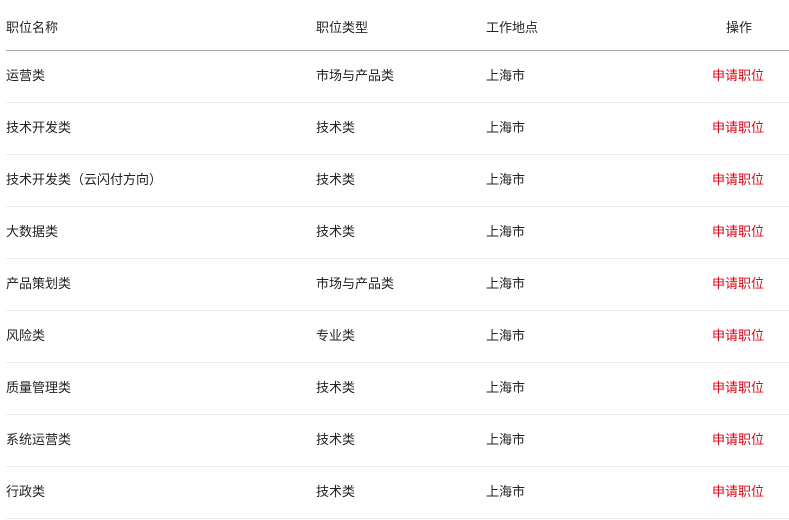 The height and width of the screenshot is (520, 789). What do you see at coordinates (397, 233) in the screenshot?
I see `table-row: 大数据类 技术类 上海市 申请职位` at bounding box center [397, 233].